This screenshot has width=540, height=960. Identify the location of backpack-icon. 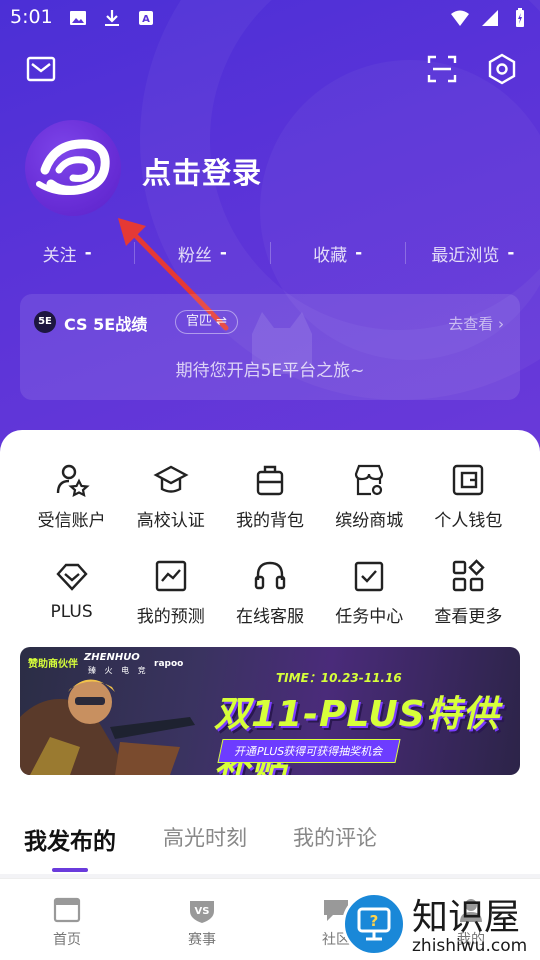
(270, 480).